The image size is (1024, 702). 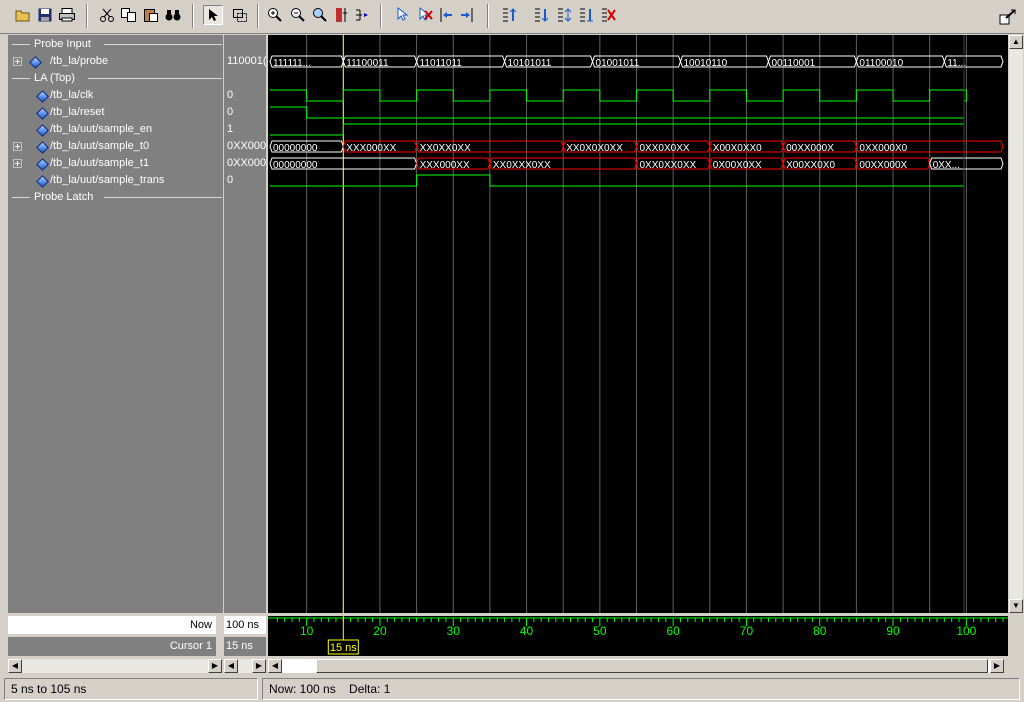 I want to click on sample-t0-segment-label: 0XX0X0XX, so click(x=665, y=148).